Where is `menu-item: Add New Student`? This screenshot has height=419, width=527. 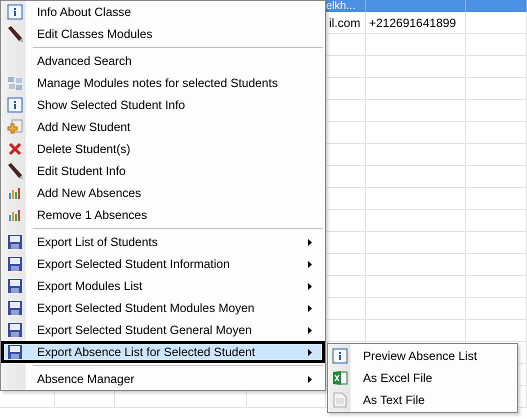
menu-item: Add New Student is located at coordinates (163, 127).